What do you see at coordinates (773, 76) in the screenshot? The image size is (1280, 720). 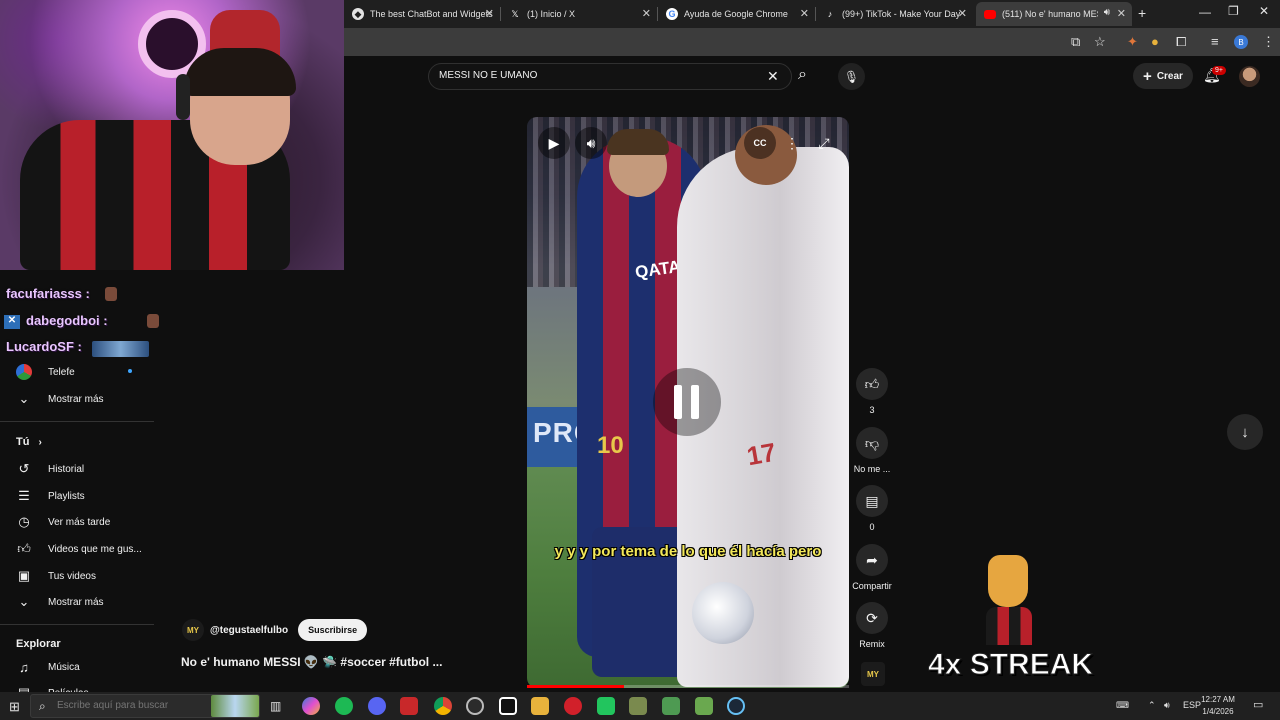 I see `clear-search-icon: ✕` at bounding box center [773, 76].